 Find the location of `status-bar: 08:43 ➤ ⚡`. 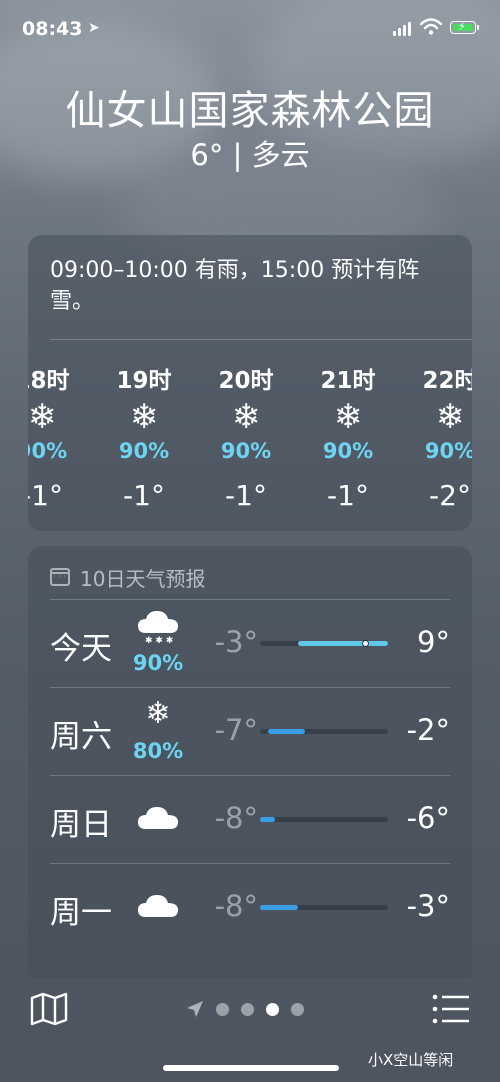

status-bar: 08:43 ➤ ⚡ is located at coordinates (250, 30).